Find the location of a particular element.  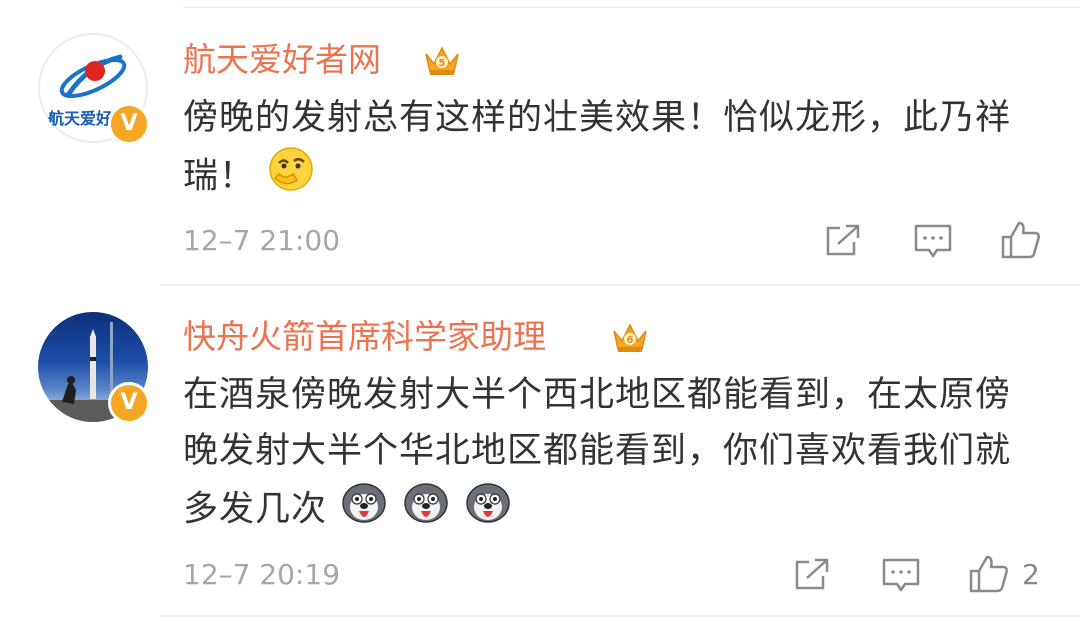

like-button: 2 is located at coordinates (1004, 574).